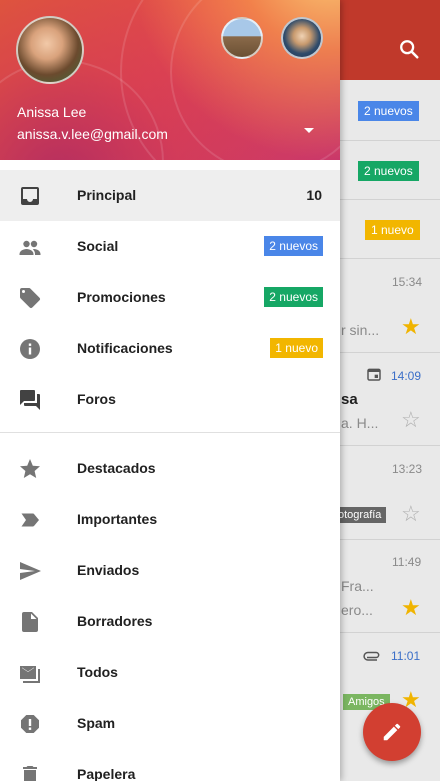 This screenshot has height=781, width=440. Describe the element at coordinates (170, 519) in the screenshot. I see `drawer-item-importantes: Importantes` at that location.